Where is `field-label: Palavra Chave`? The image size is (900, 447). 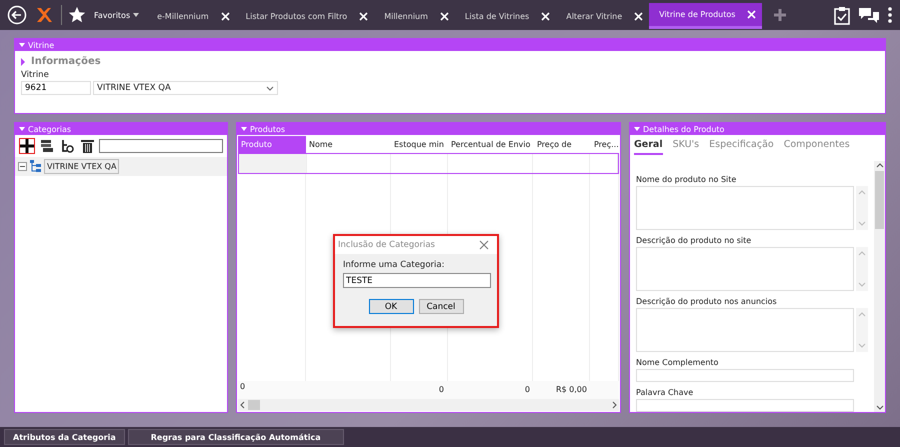 field-label: Palavra Chave is located at coordinates (665, 392).